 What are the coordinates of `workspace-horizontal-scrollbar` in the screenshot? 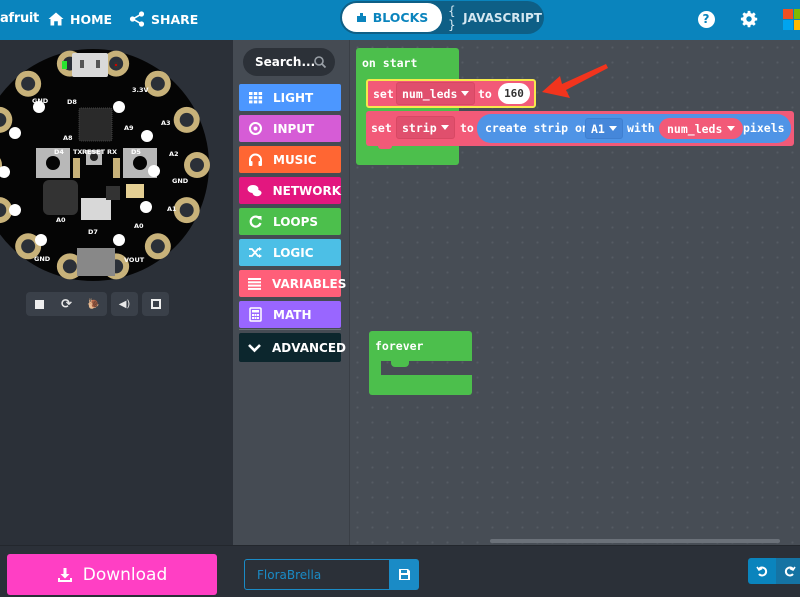 It's located at (635, 541).